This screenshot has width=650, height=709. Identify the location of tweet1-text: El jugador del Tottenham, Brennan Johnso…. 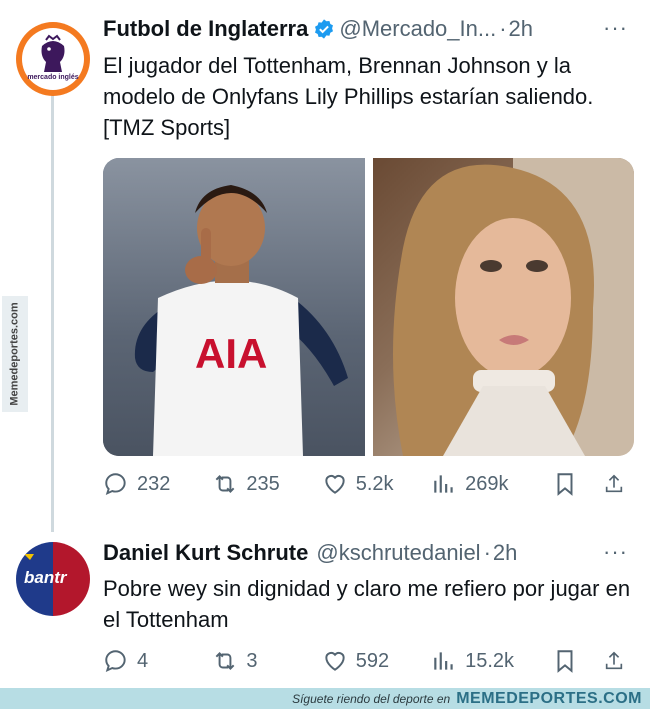
(348, 96).